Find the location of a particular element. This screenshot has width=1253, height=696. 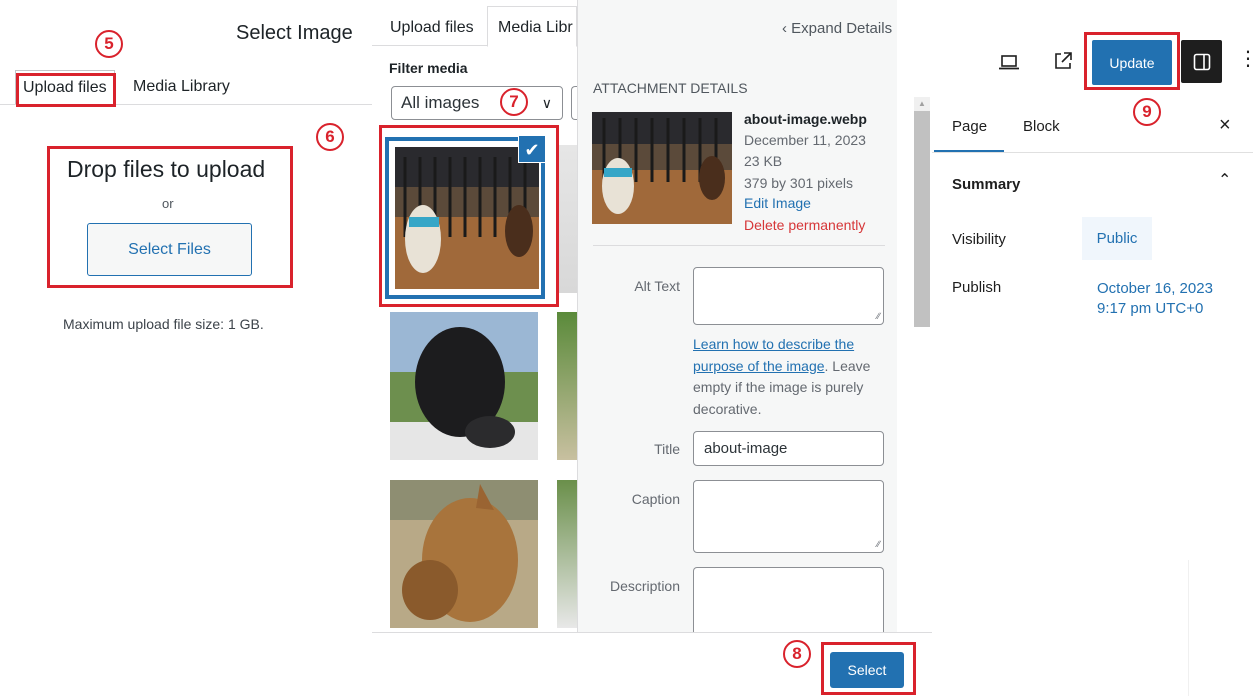

step-badge-6: 6 is located at coordinates (330, 137).